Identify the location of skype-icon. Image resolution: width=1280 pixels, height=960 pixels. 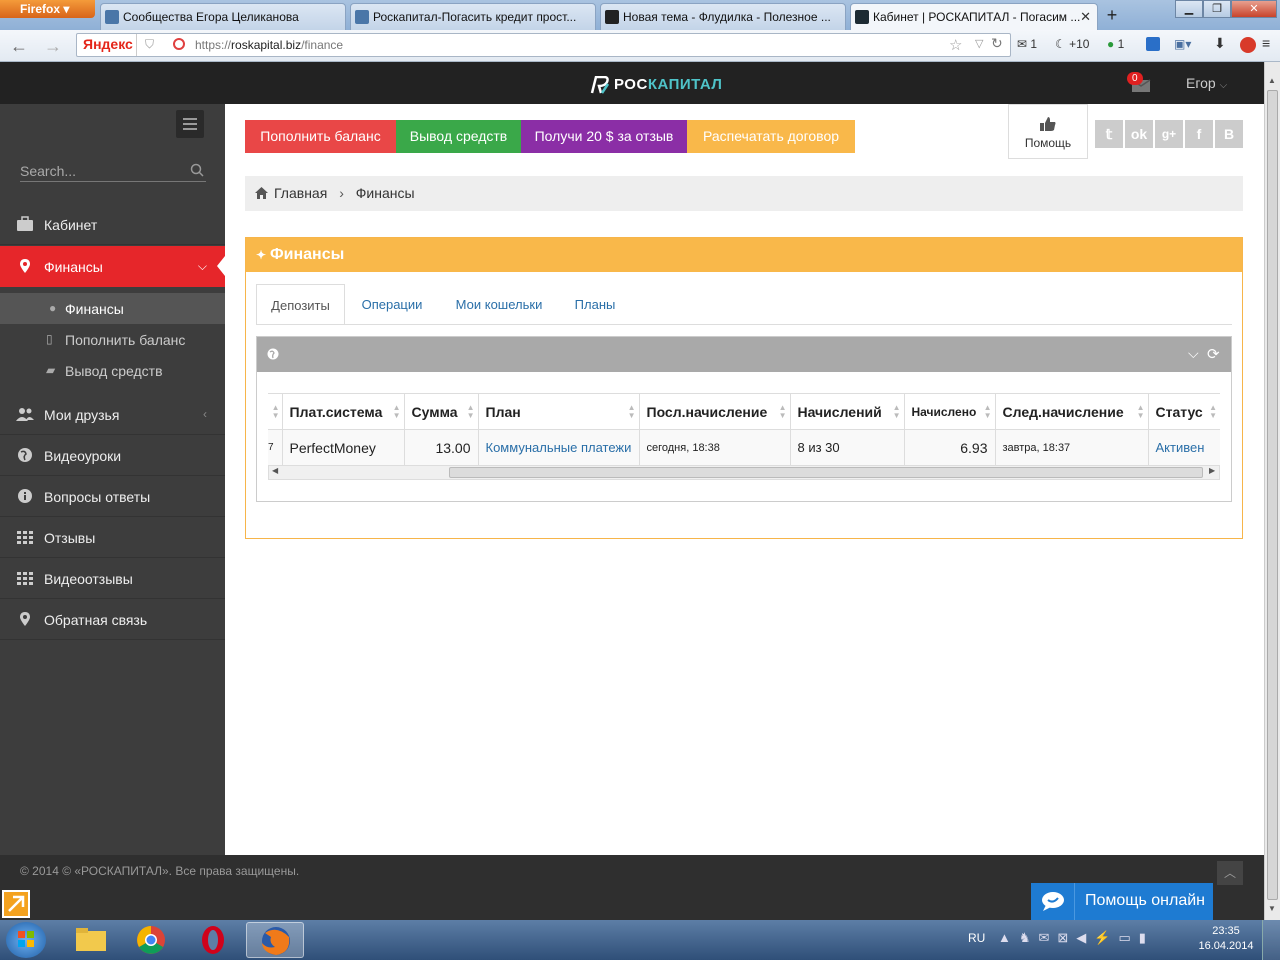
(1153, 44).